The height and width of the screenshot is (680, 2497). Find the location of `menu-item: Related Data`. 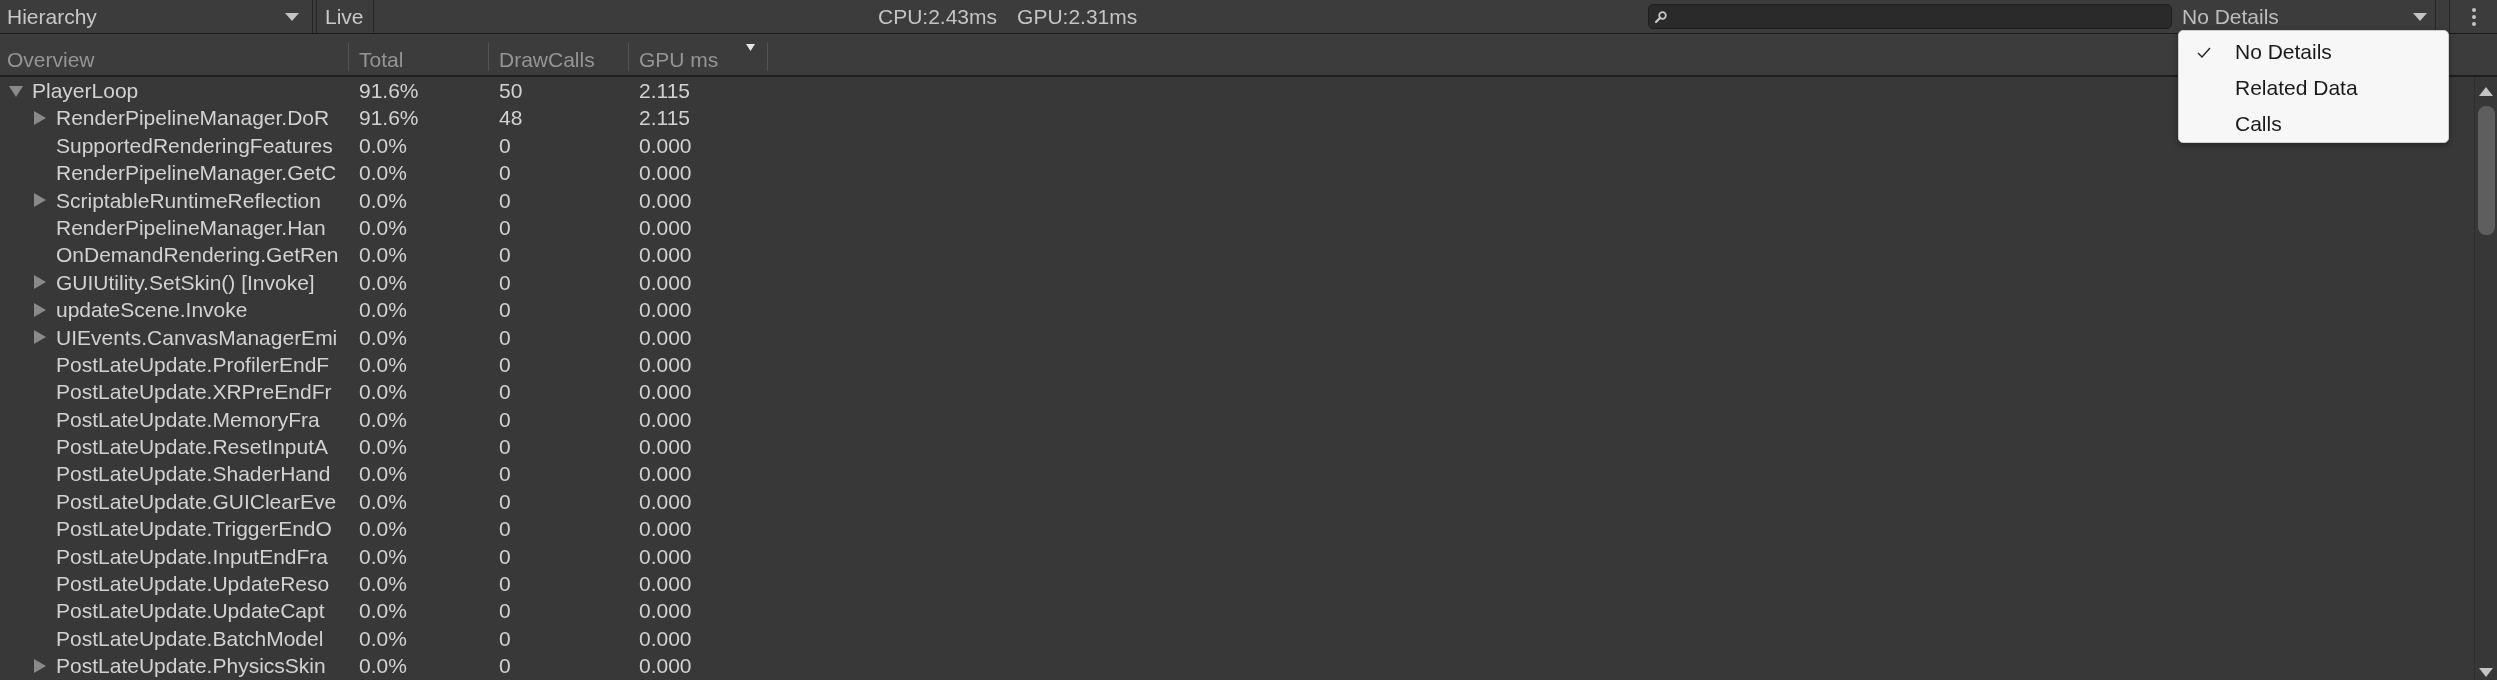

menu-item: Related Data is located at coordinates (2313, 88).